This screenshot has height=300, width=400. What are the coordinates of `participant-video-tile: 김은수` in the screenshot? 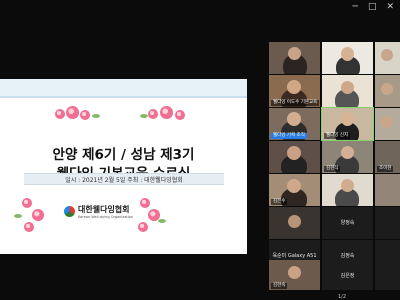 It's located at (294, 190).